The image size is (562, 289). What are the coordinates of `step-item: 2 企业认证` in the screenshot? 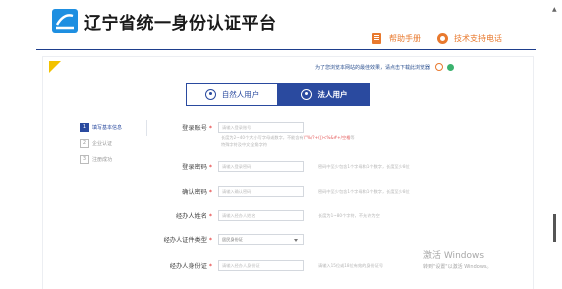 It's located at (101, 143).